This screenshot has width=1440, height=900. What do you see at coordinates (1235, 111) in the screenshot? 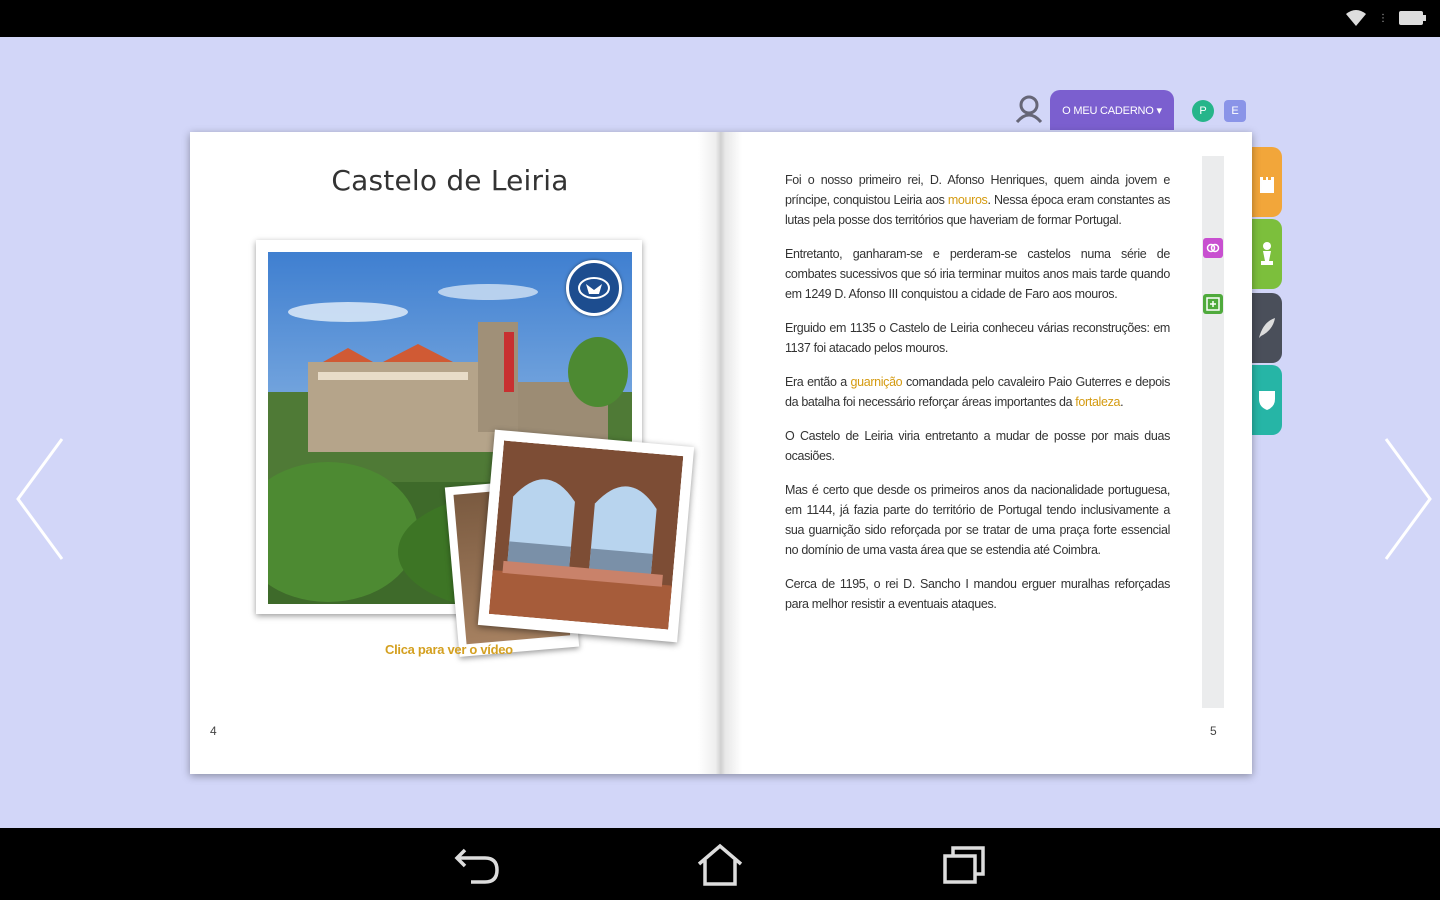
I see `edit-square-button: E` at bounding box center [1235, 111].